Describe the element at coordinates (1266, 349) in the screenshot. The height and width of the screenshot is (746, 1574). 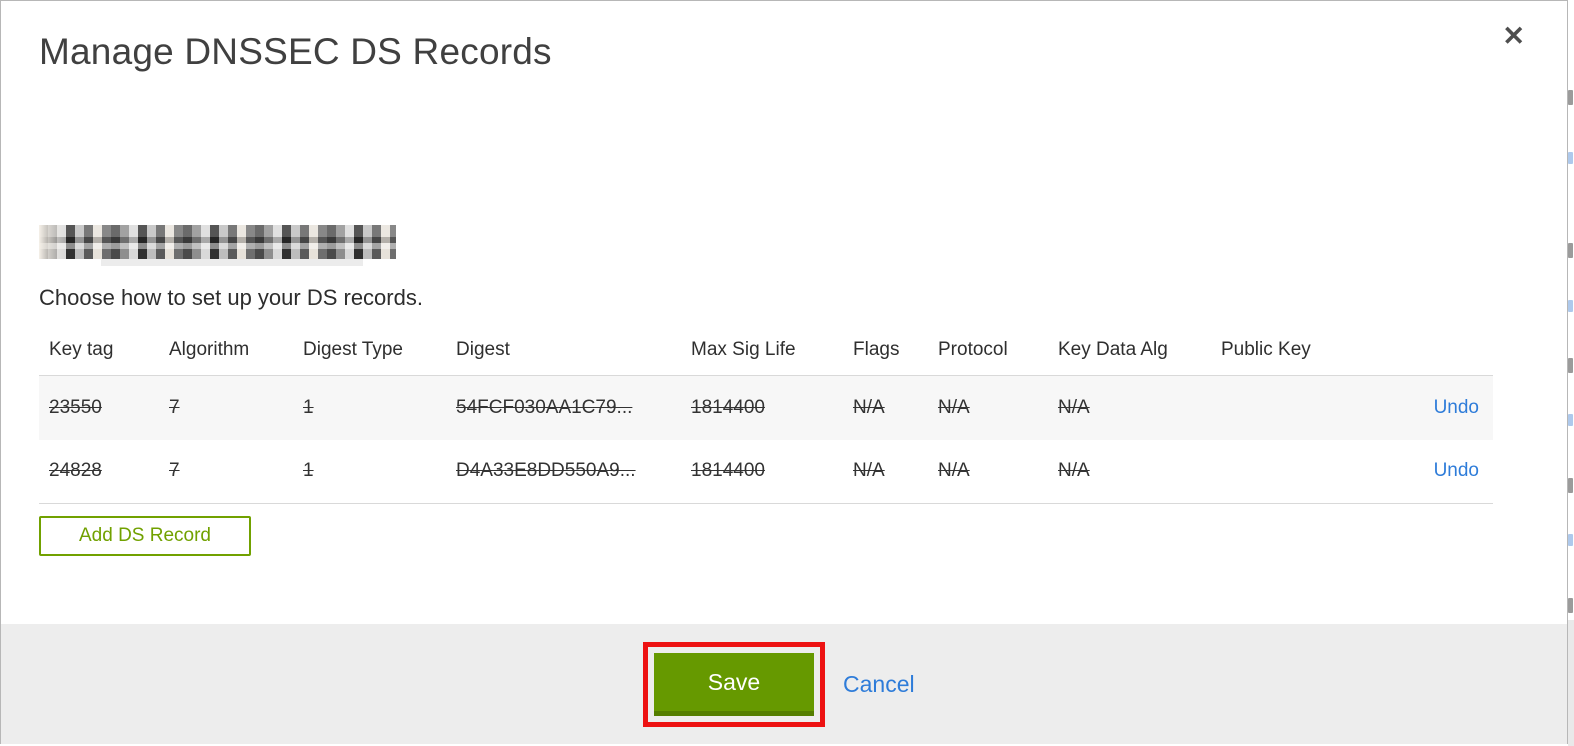
I see `header-public-key: Public Key` at that location.